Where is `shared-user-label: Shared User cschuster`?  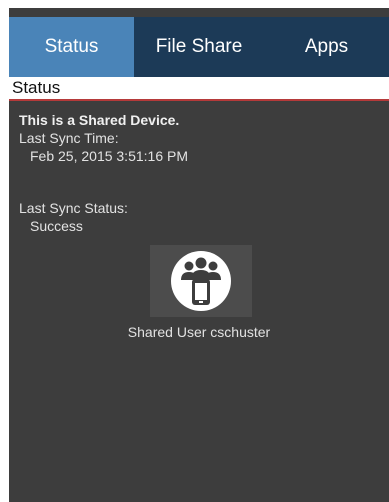 shared-user-label: Shared User cschuster is located at coordinates (199, 332).